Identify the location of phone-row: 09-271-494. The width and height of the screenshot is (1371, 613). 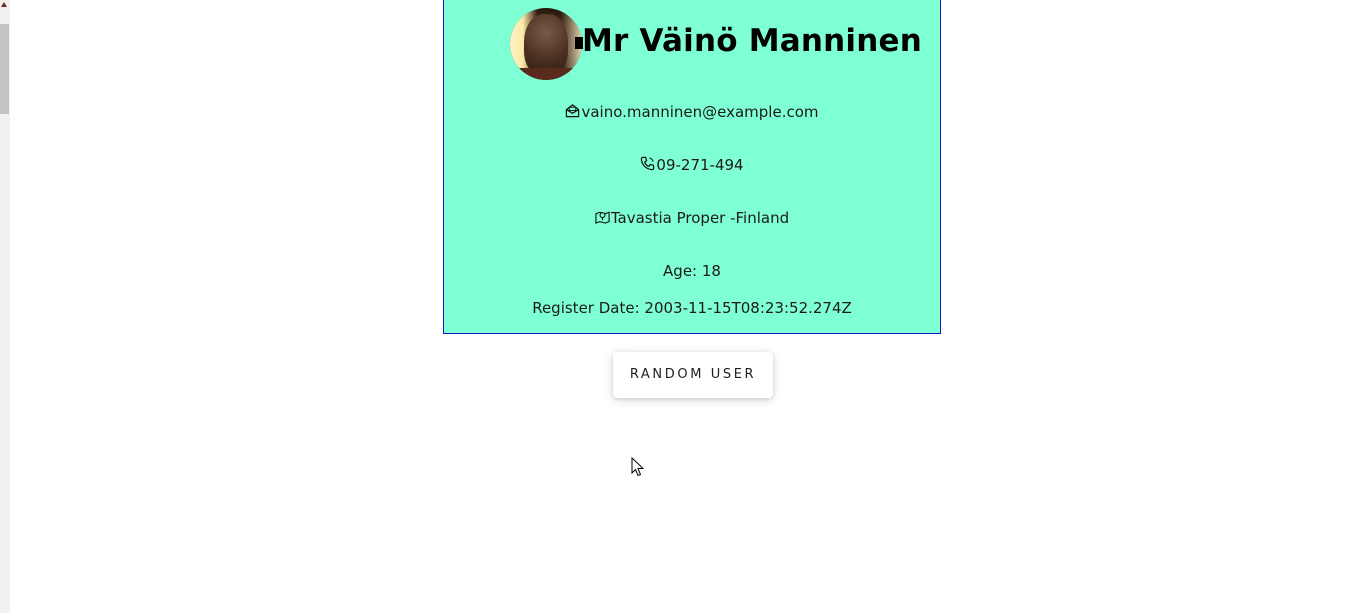
(692, 165).